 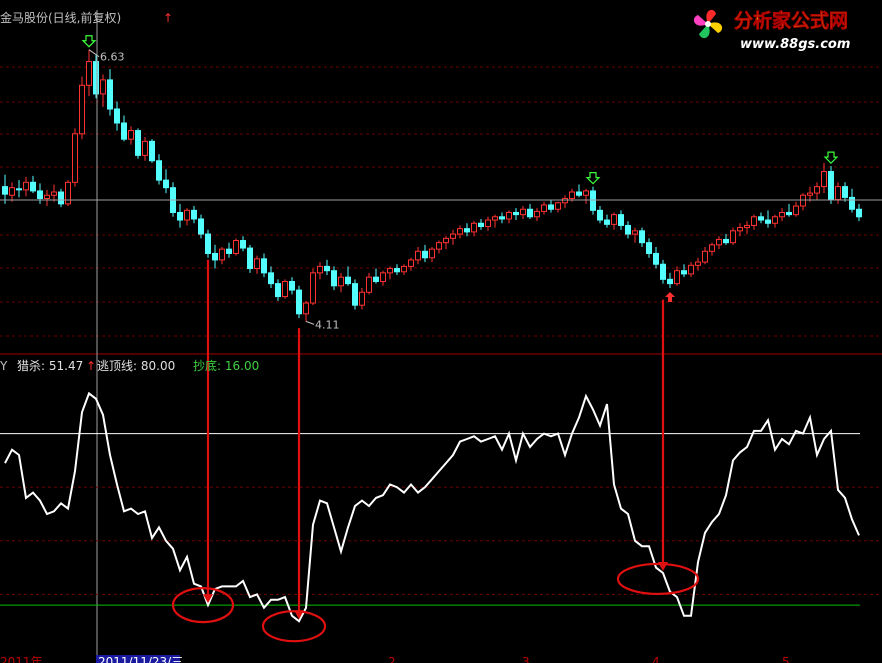 What do you see at coordinates (593, 178) in the screenshot?
I see `sell-arrow-icon` at bounding box center [593, 178].